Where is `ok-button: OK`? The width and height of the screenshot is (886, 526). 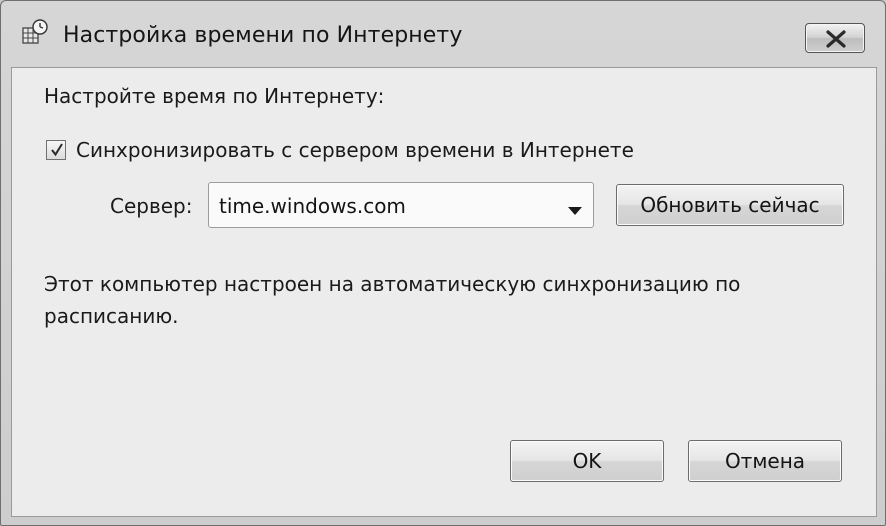
ok-button: OK is located at coordinates (587, 461).